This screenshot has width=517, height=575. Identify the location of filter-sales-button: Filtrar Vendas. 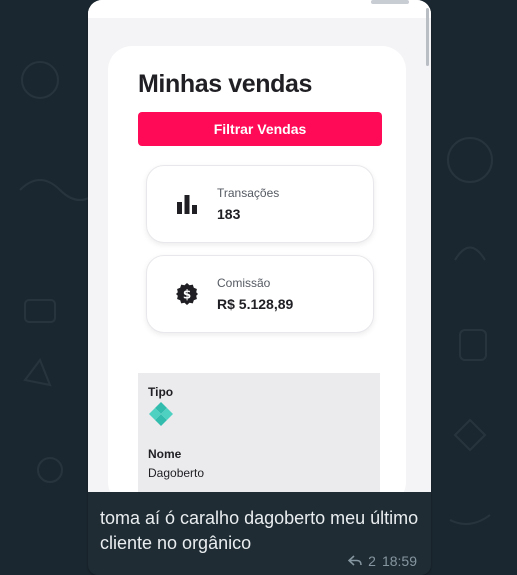
(260, 129).